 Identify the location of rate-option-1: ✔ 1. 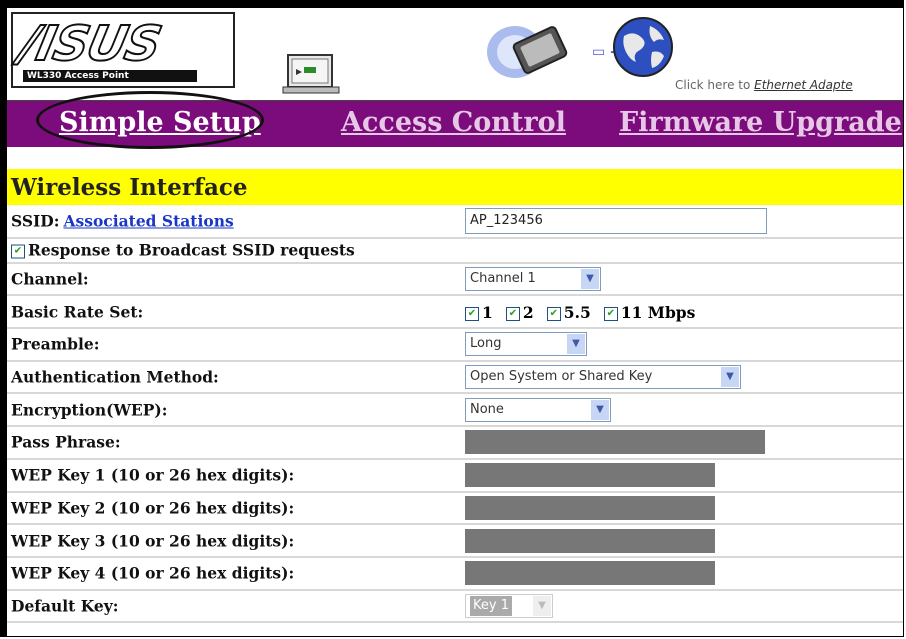
(479, 312).